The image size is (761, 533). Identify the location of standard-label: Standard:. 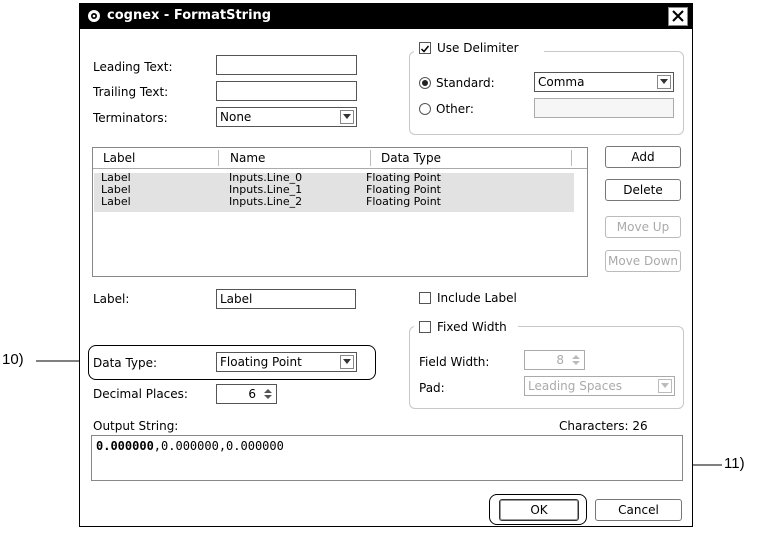
(465, 83).